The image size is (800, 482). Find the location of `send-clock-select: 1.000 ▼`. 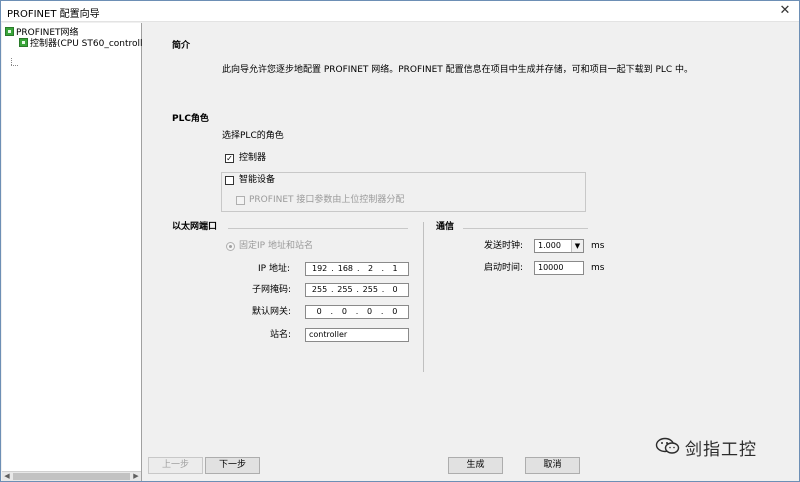

send-clock-select: 1.000 ▼ is located at coordinates (559, 246).